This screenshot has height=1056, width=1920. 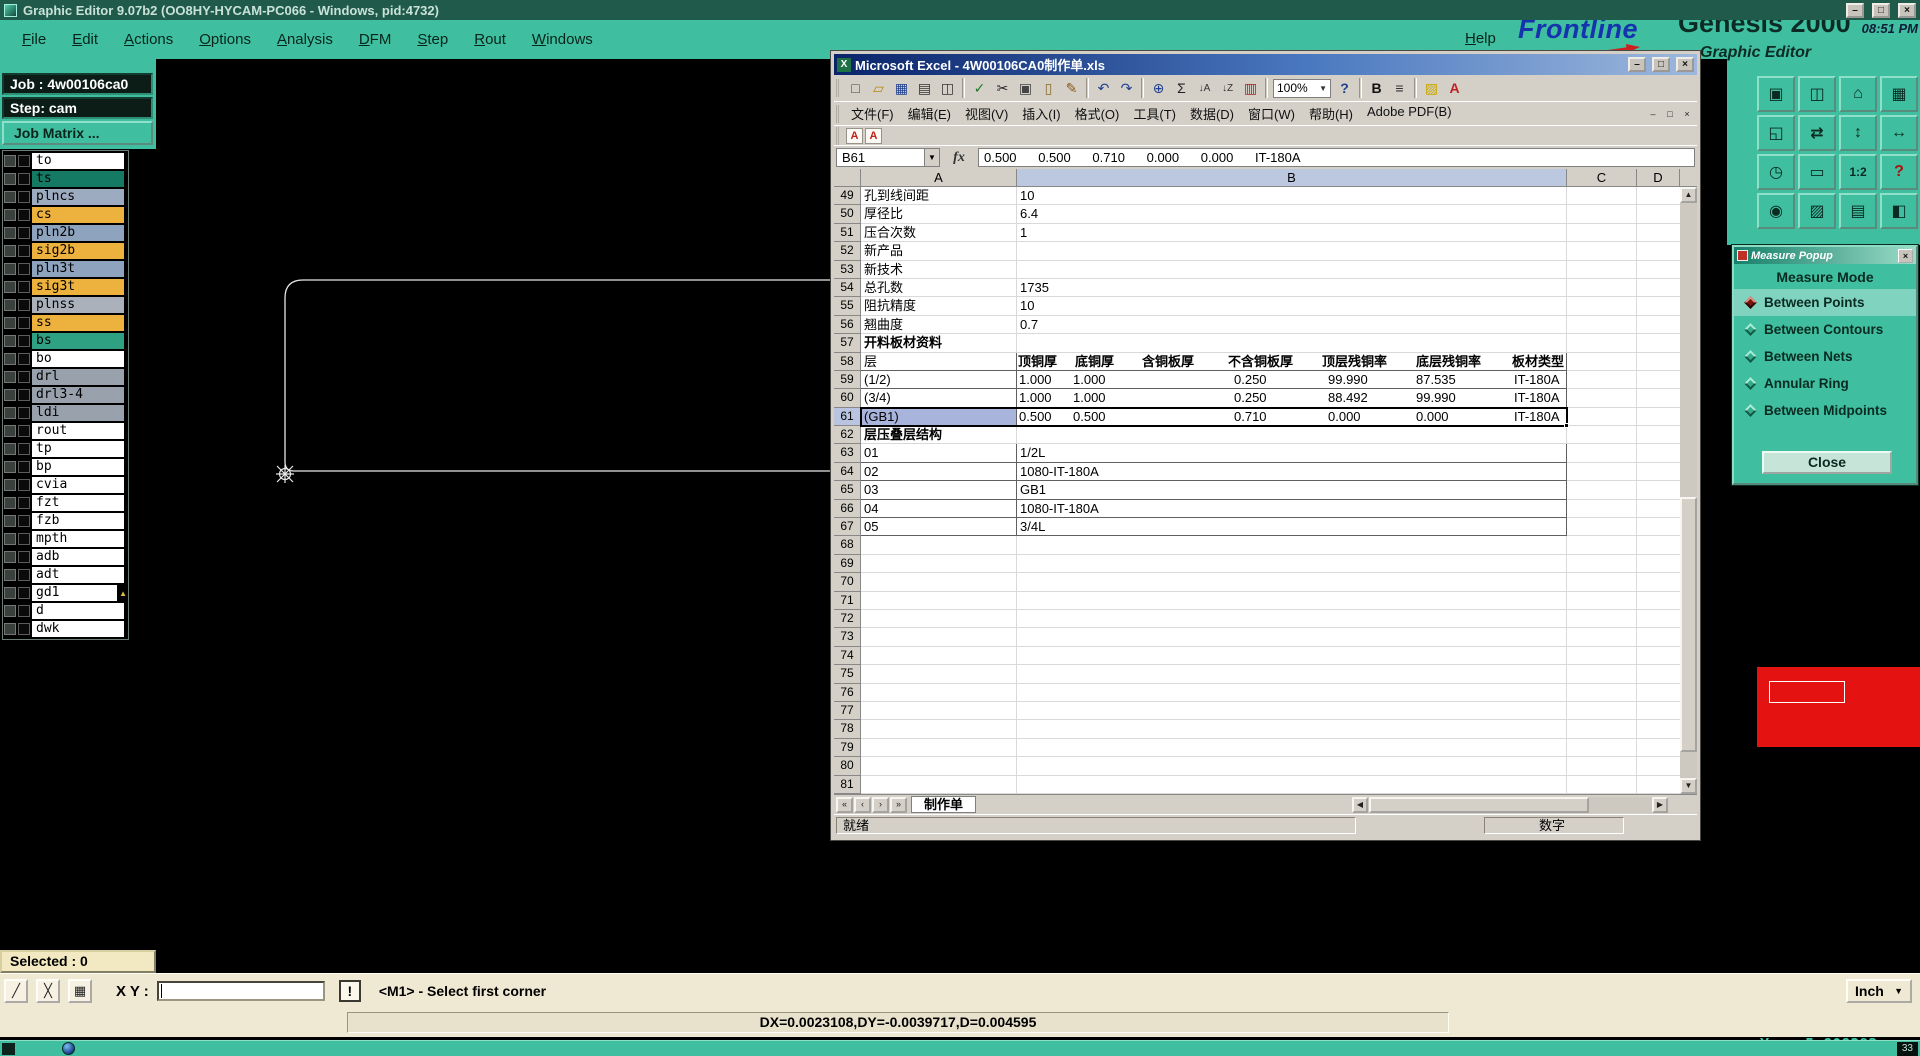 I want to click on row-header-71: 71, so click(x=847, y=600).